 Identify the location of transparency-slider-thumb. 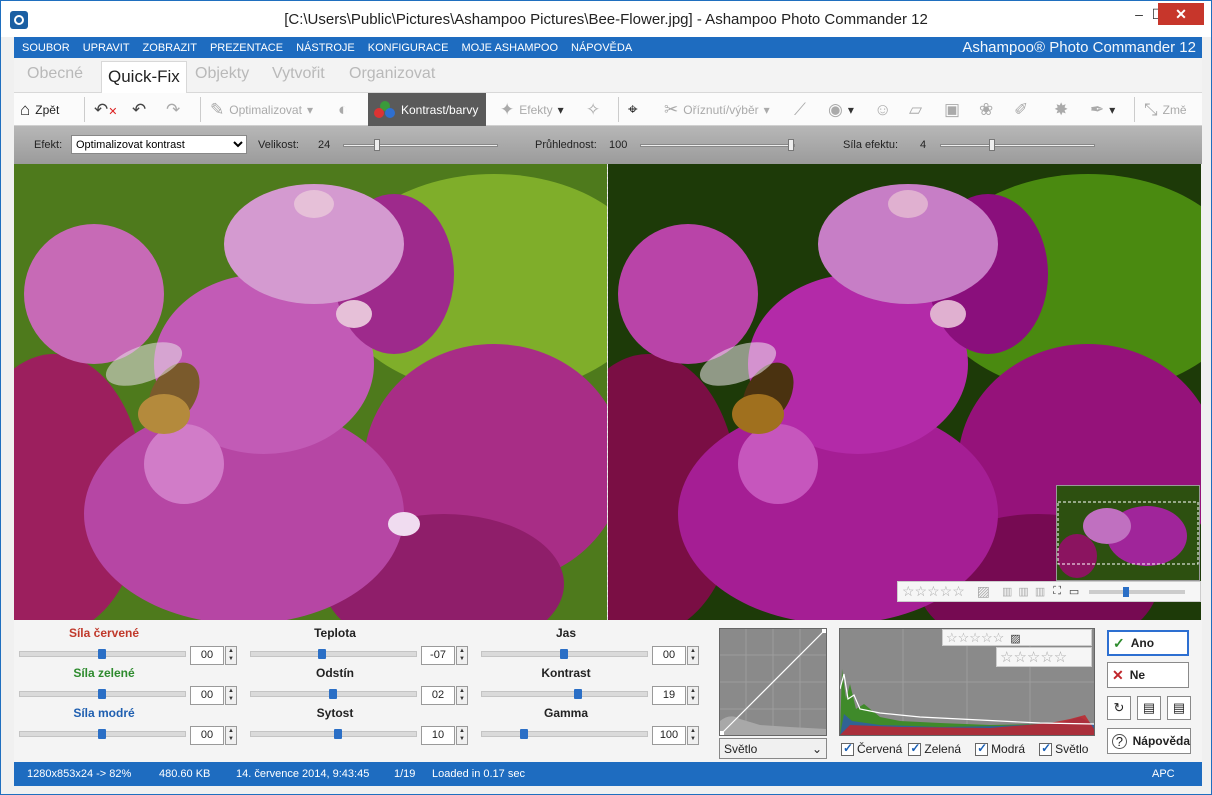
(791, 145).